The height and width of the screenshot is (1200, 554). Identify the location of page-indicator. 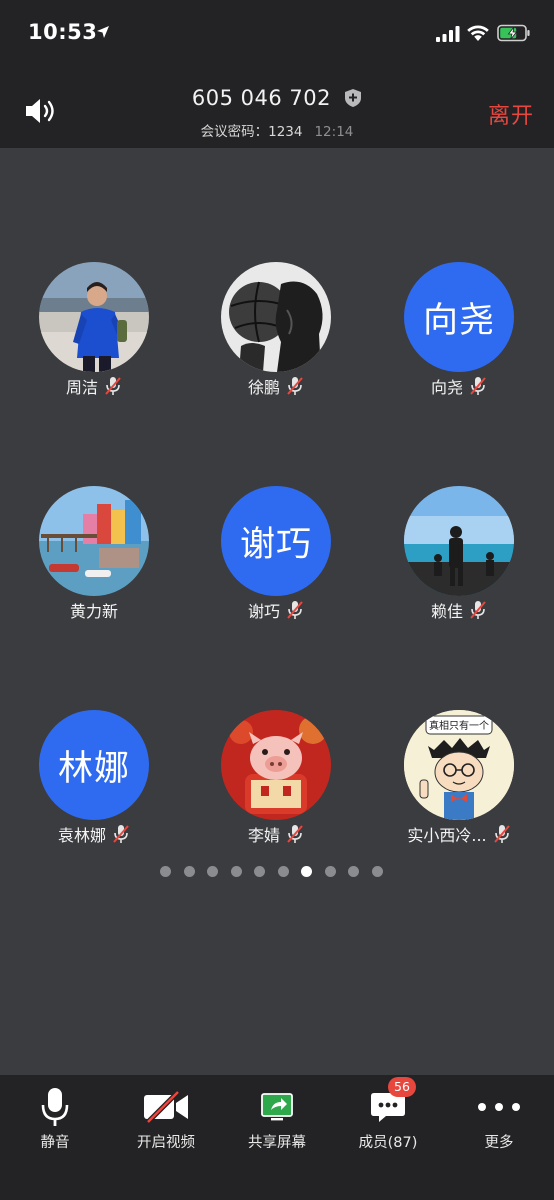
(280, 873).